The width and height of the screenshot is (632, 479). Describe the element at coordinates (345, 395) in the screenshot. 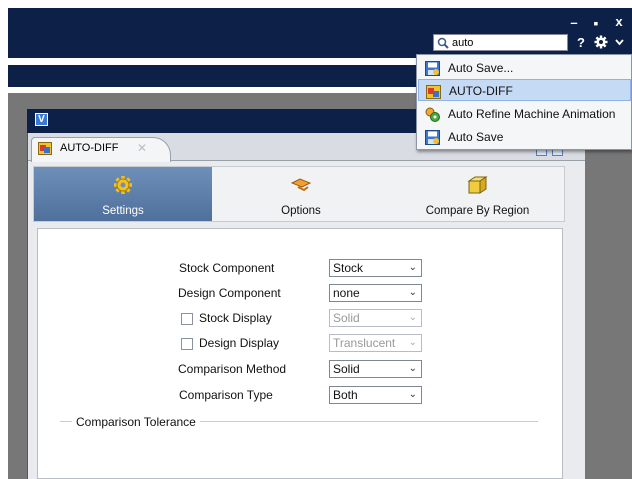

I see `select-value: Both` at that location.